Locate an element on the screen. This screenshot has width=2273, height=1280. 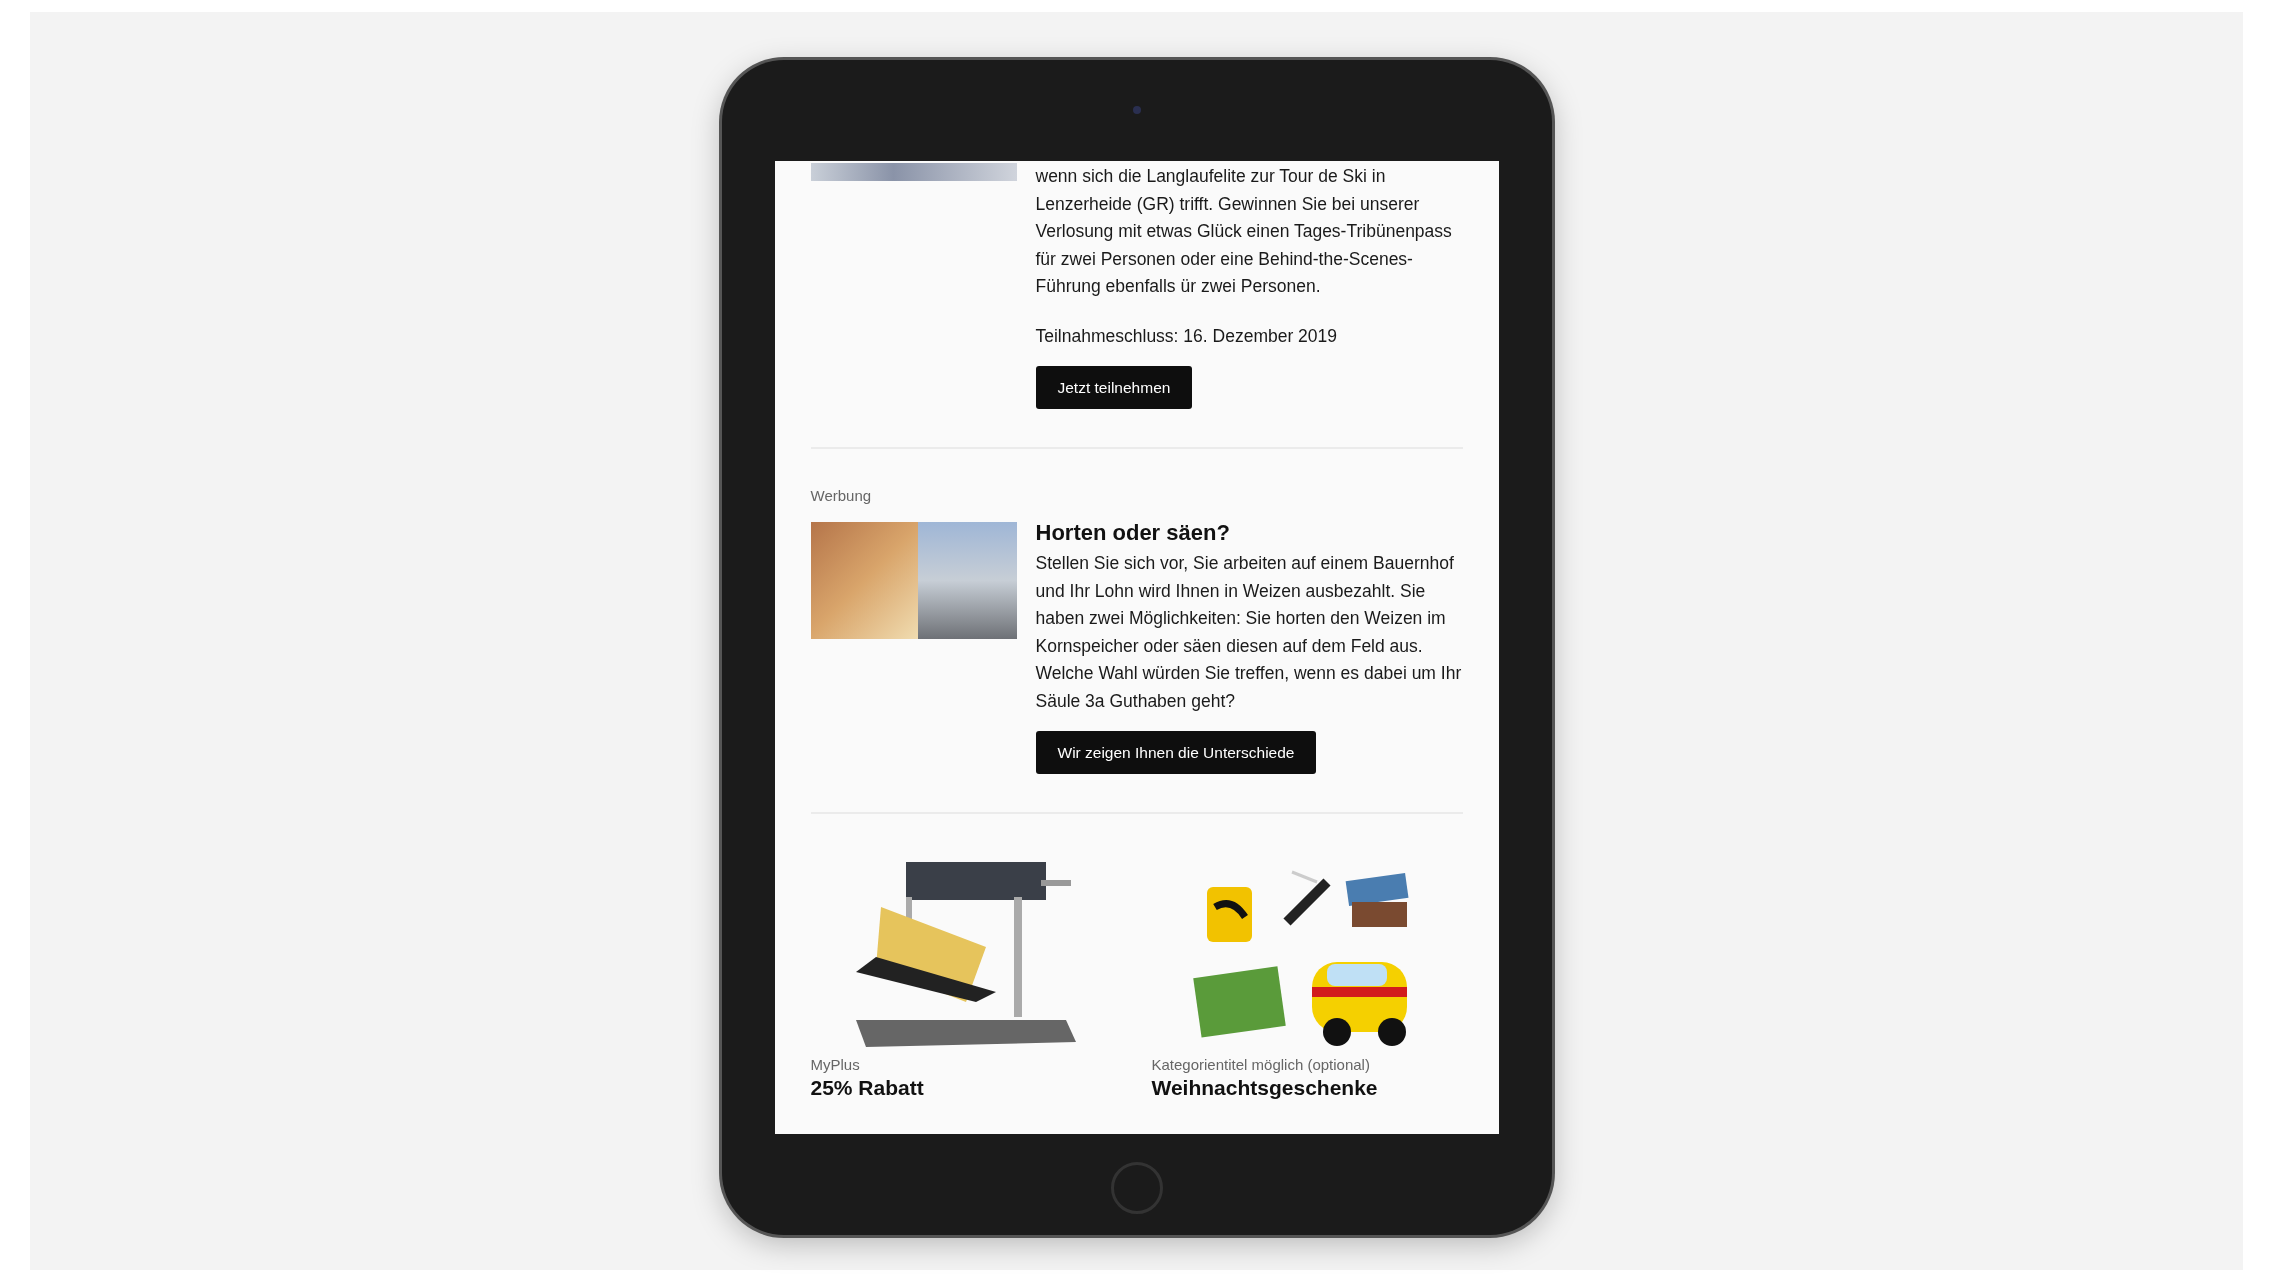
home-button is located at coordinates (1136, 1188).